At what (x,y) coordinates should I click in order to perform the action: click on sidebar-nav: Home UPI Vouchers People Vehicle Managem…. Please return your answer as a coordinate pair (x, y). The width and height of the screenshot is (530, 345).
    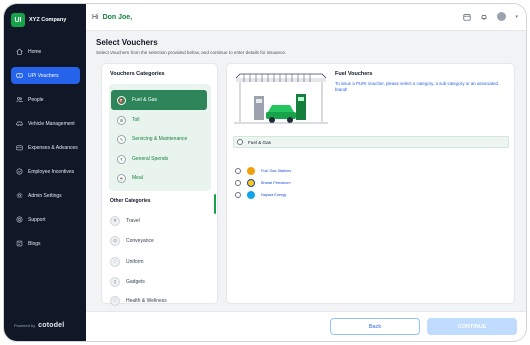
    Looking at the image, I should click on (45, 151).